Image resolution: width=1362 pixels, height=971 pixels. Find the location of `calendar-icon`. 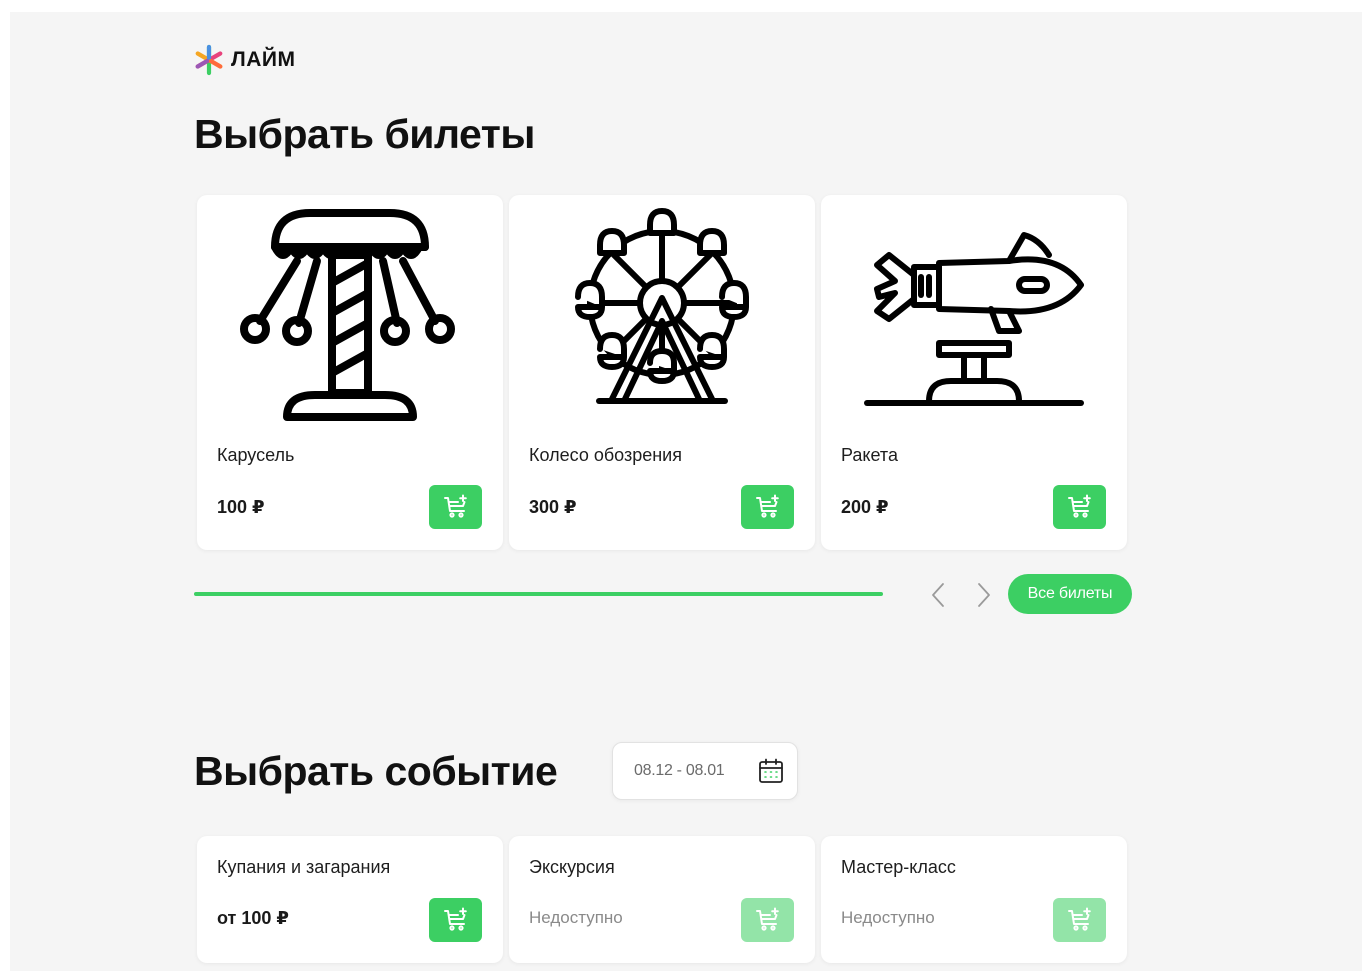

calendar-icon is located at coordinates (771, 770).